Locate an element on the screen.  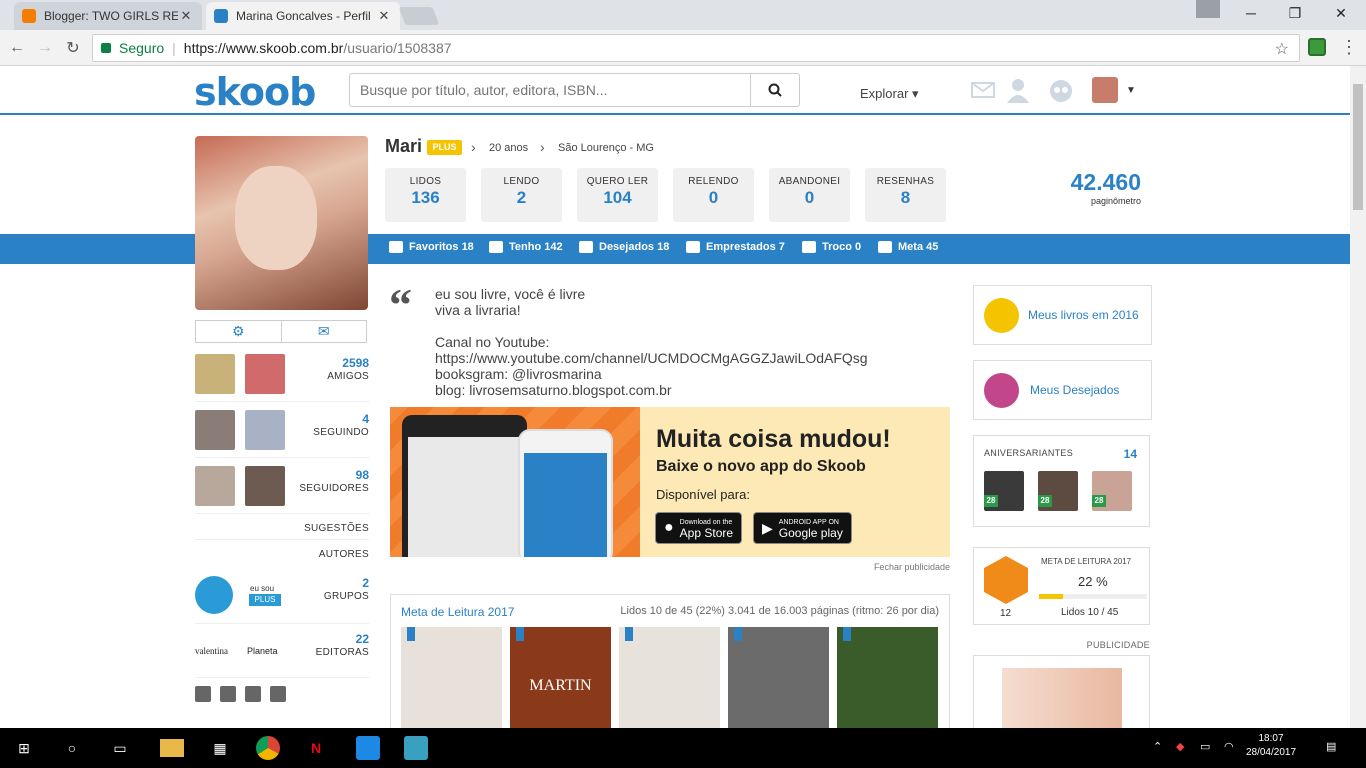
scrollbar-thumb is located at coordinates (1358, 147).